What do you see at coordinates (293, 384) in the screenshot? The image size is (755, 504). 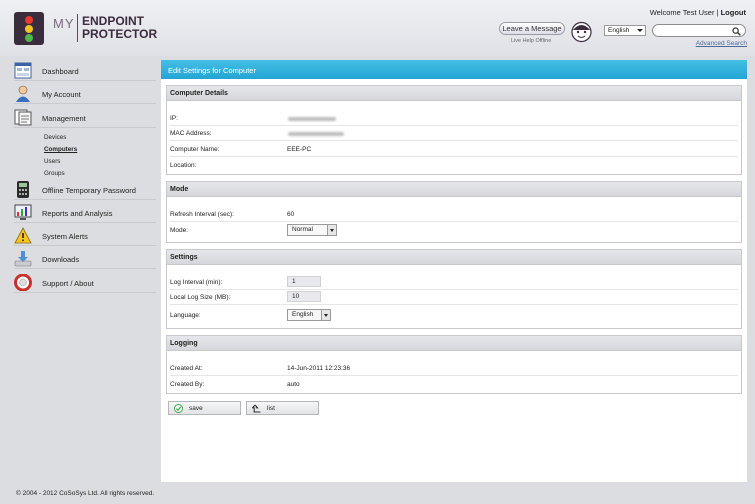 I see `created-by-value: auto` at bounding box center [293, 384].